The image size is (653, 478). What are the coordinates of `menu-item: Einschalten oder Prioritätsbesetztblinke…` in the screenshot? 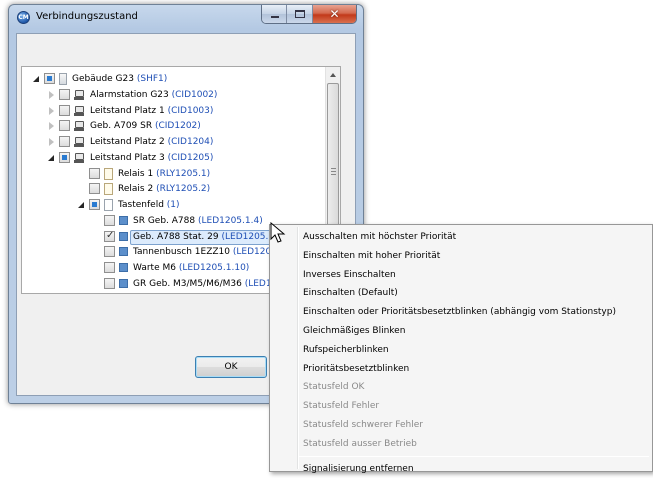 It's located at (459, 312).